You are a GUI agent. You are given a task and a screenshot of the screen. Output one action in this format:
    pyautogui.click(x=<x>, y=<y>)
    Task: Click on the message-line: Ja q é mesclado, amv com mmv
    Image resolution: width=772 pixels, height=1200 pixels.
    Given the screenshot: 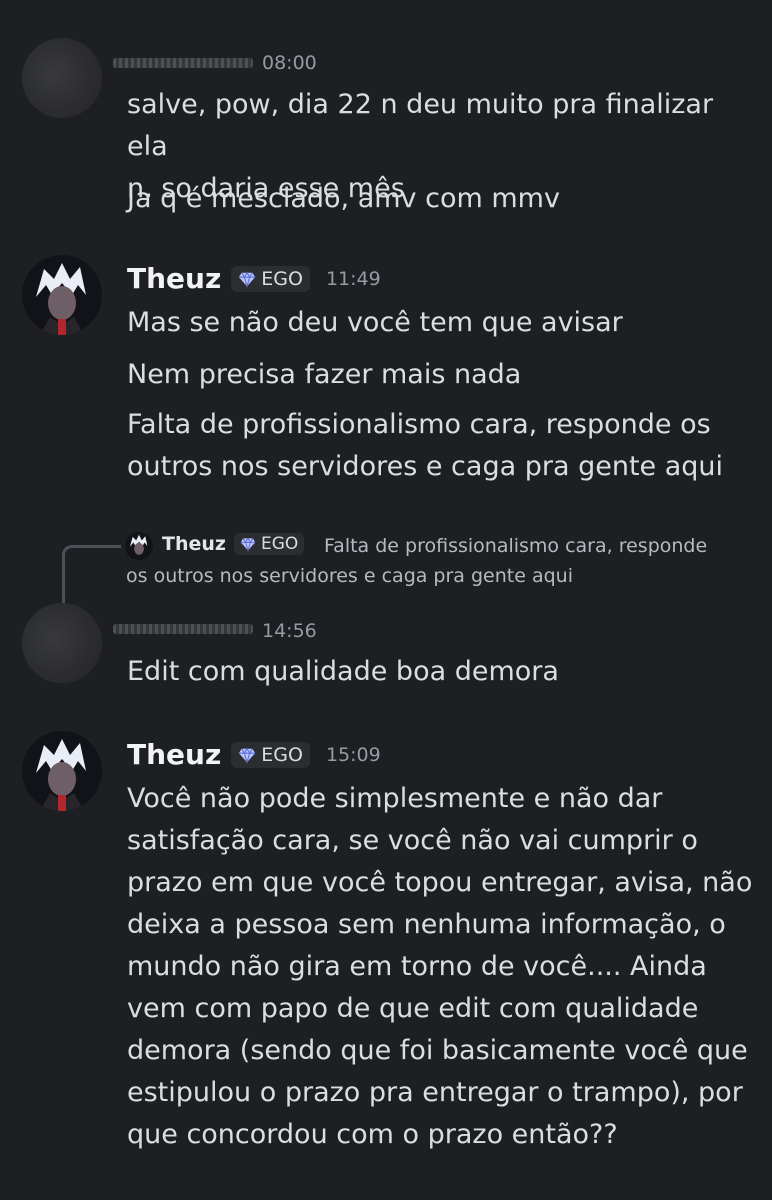 What is the action you would take?
    pyautogui.click(x=343, y=198)
    